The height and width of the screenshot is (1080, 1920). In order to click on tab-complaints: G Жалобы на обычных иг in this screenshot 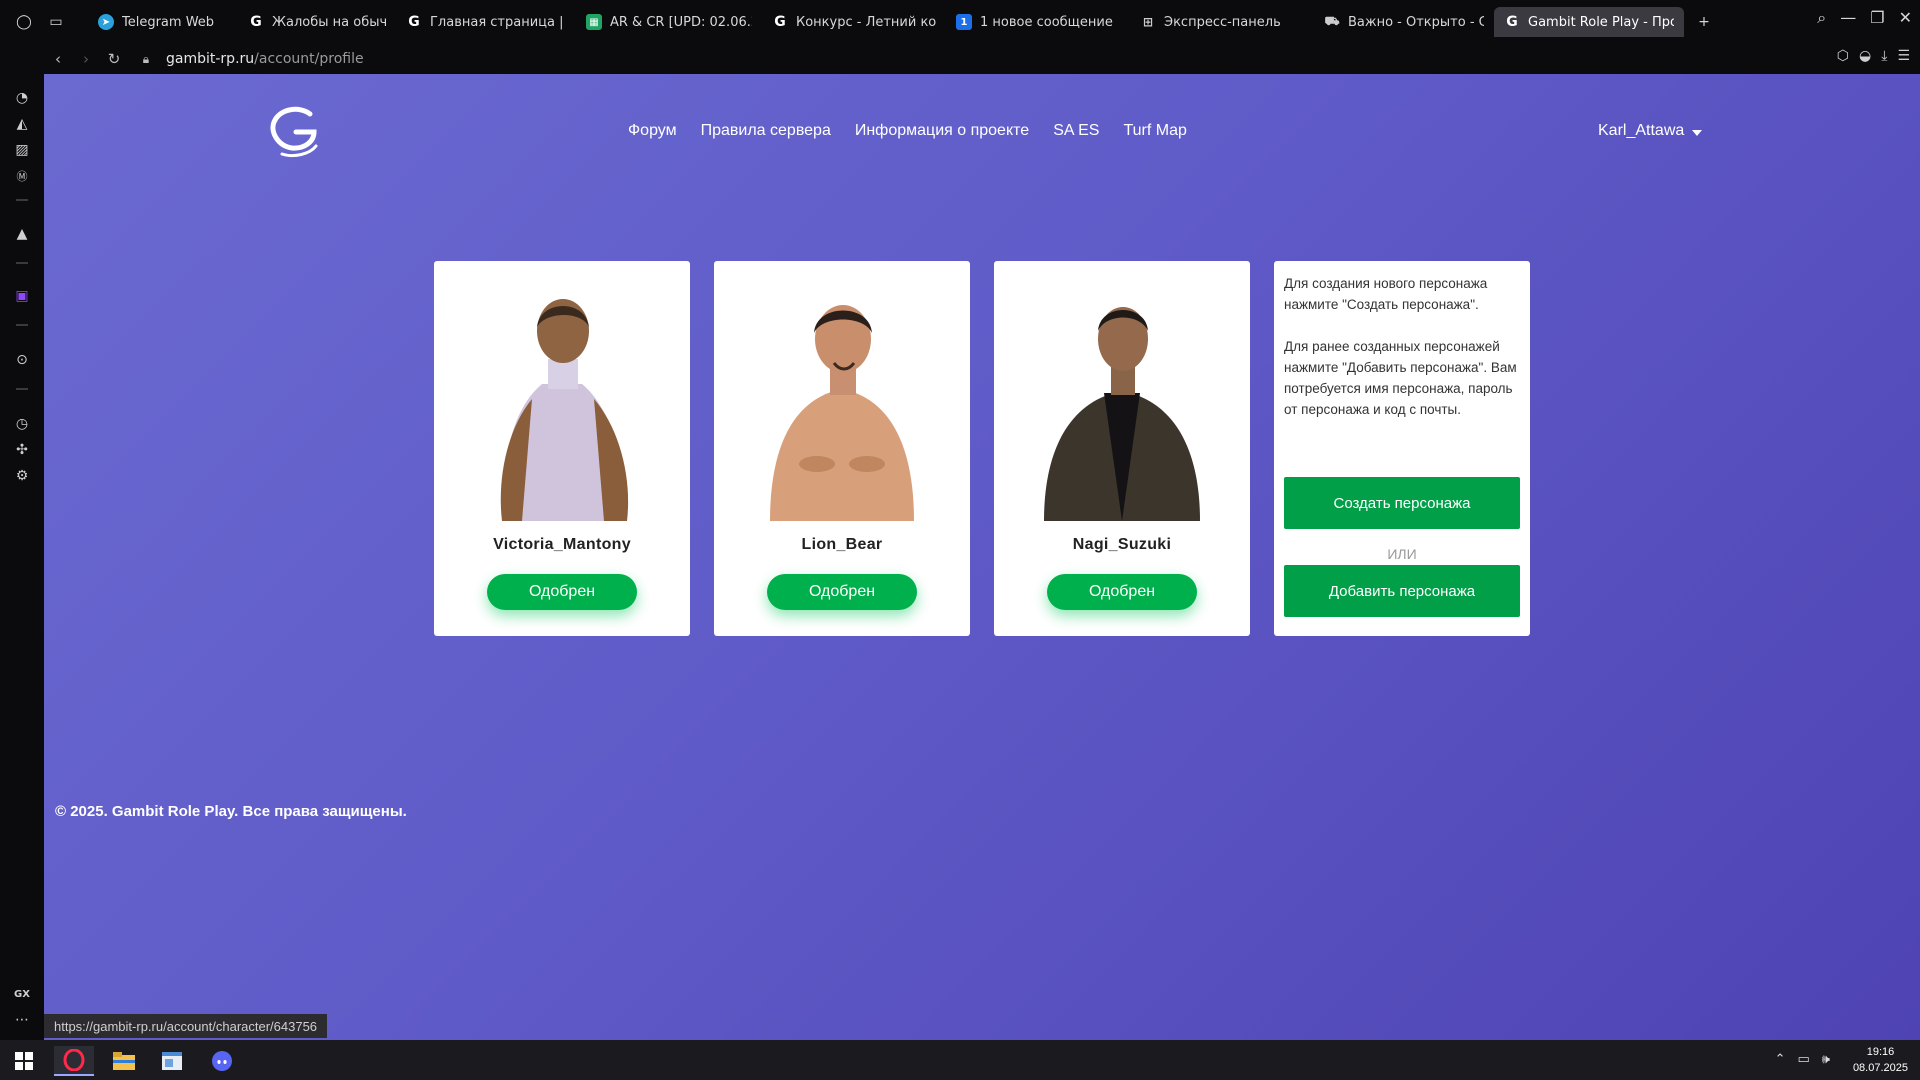, I will do `click(317, 22)`.